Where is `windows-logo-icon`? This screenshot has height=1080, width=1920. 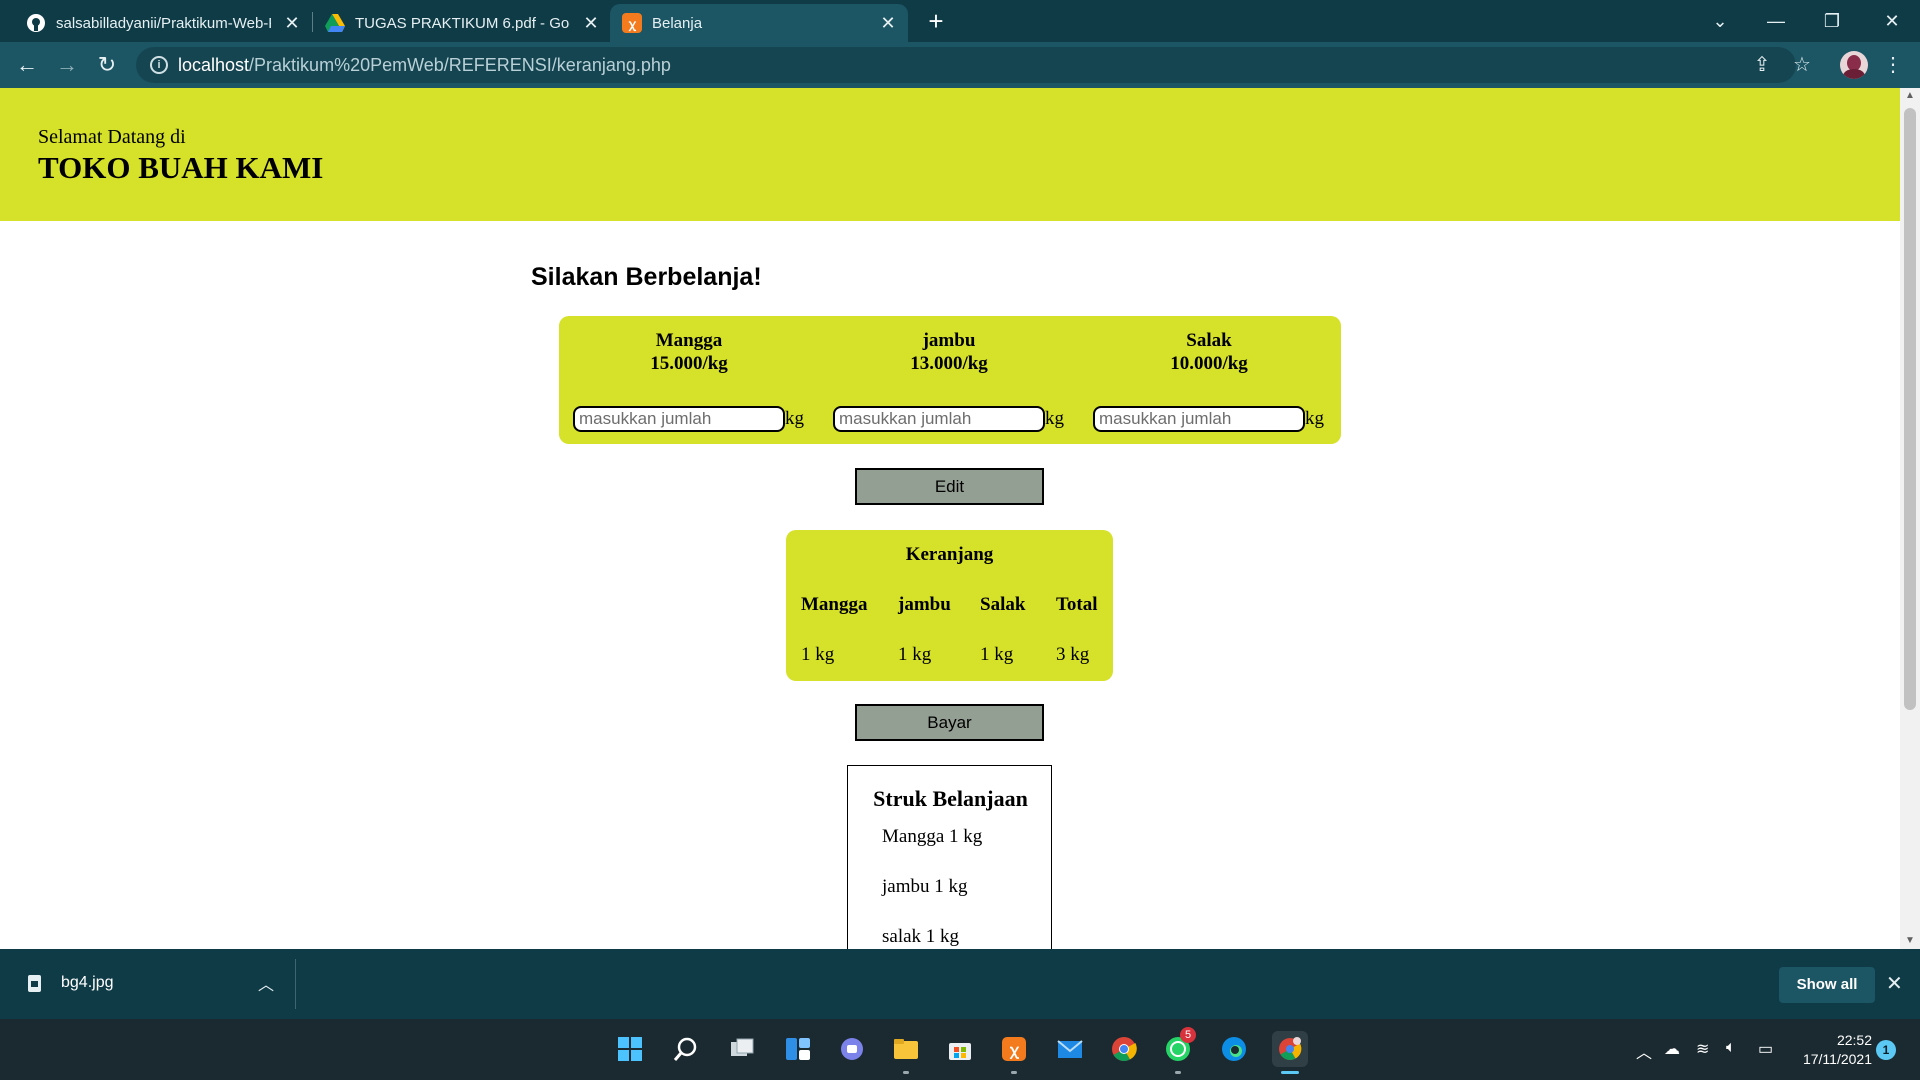 windows-logo-icon is located at coordinates (630, 1049).